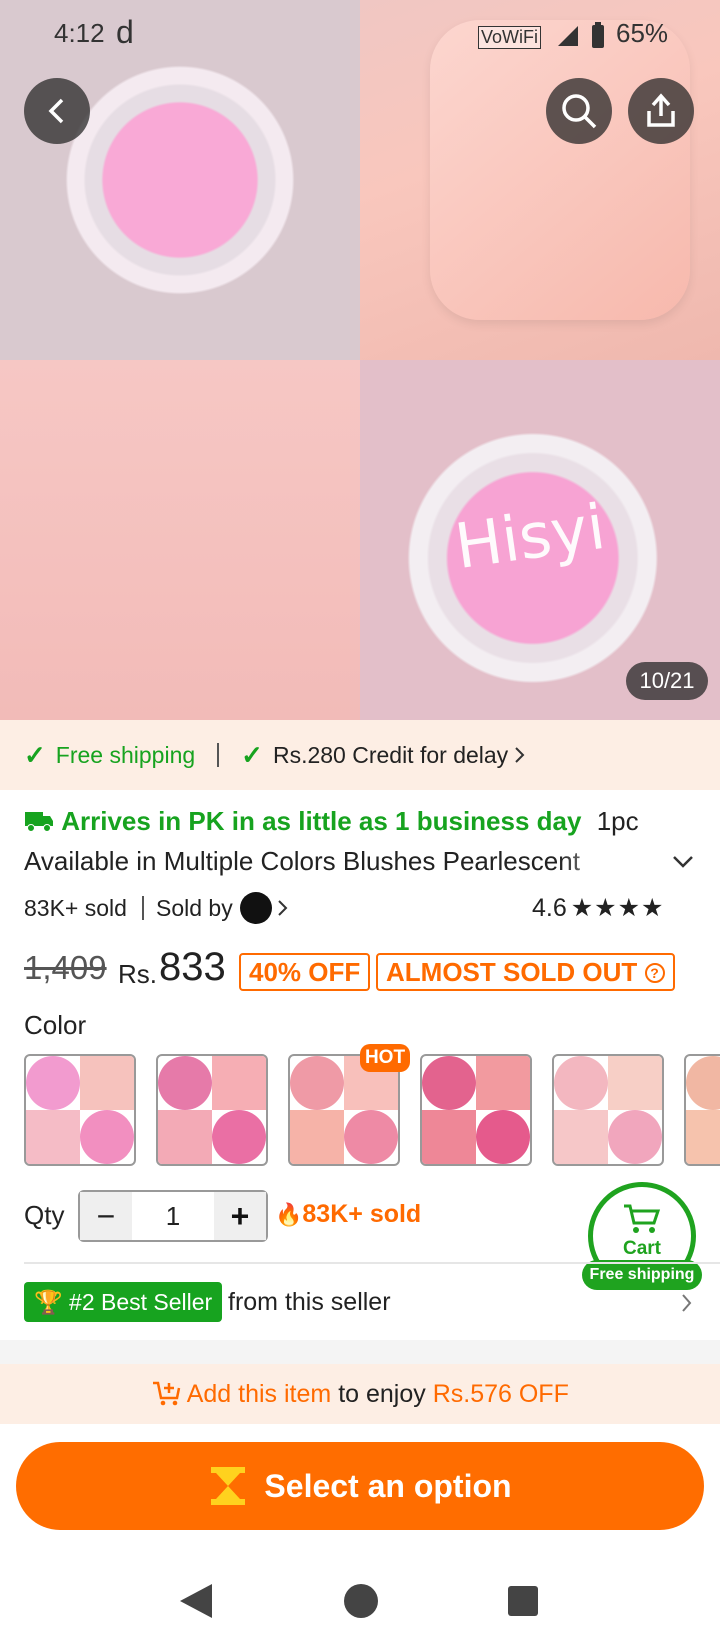 The height and width of the screenshot is (1650, 720). What do you see at coordinates (362, 1214) in the screenshot?
I see `hot-sales-count: 83K+ sold` at bounding box center [362, 1214].